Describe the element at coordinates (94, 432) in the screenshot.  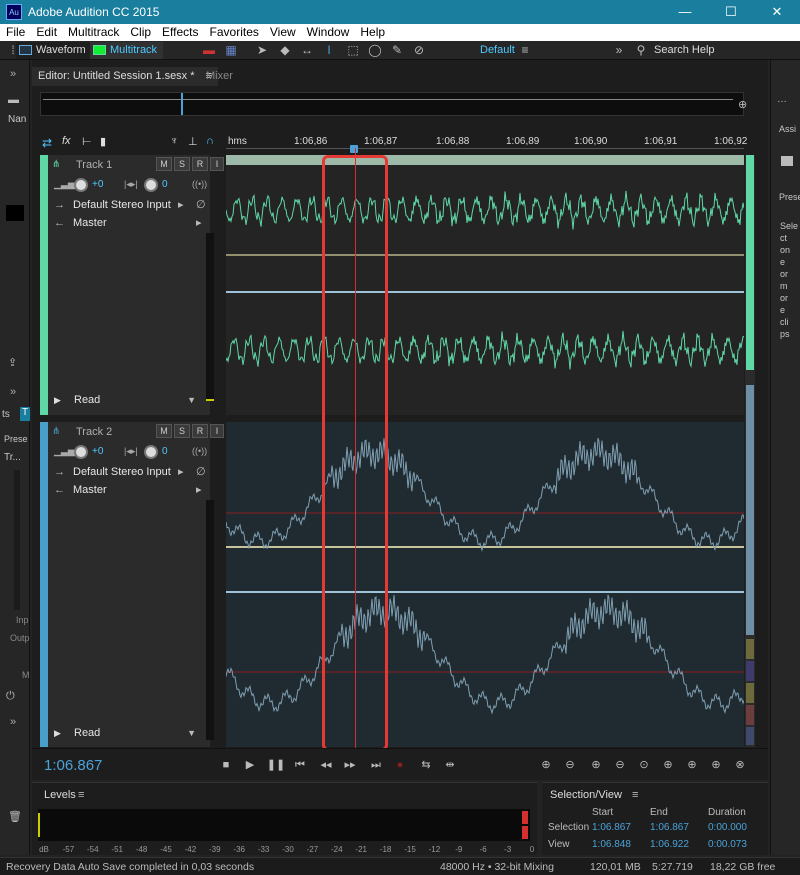
I see `track-2-name: Track 2` at that location.